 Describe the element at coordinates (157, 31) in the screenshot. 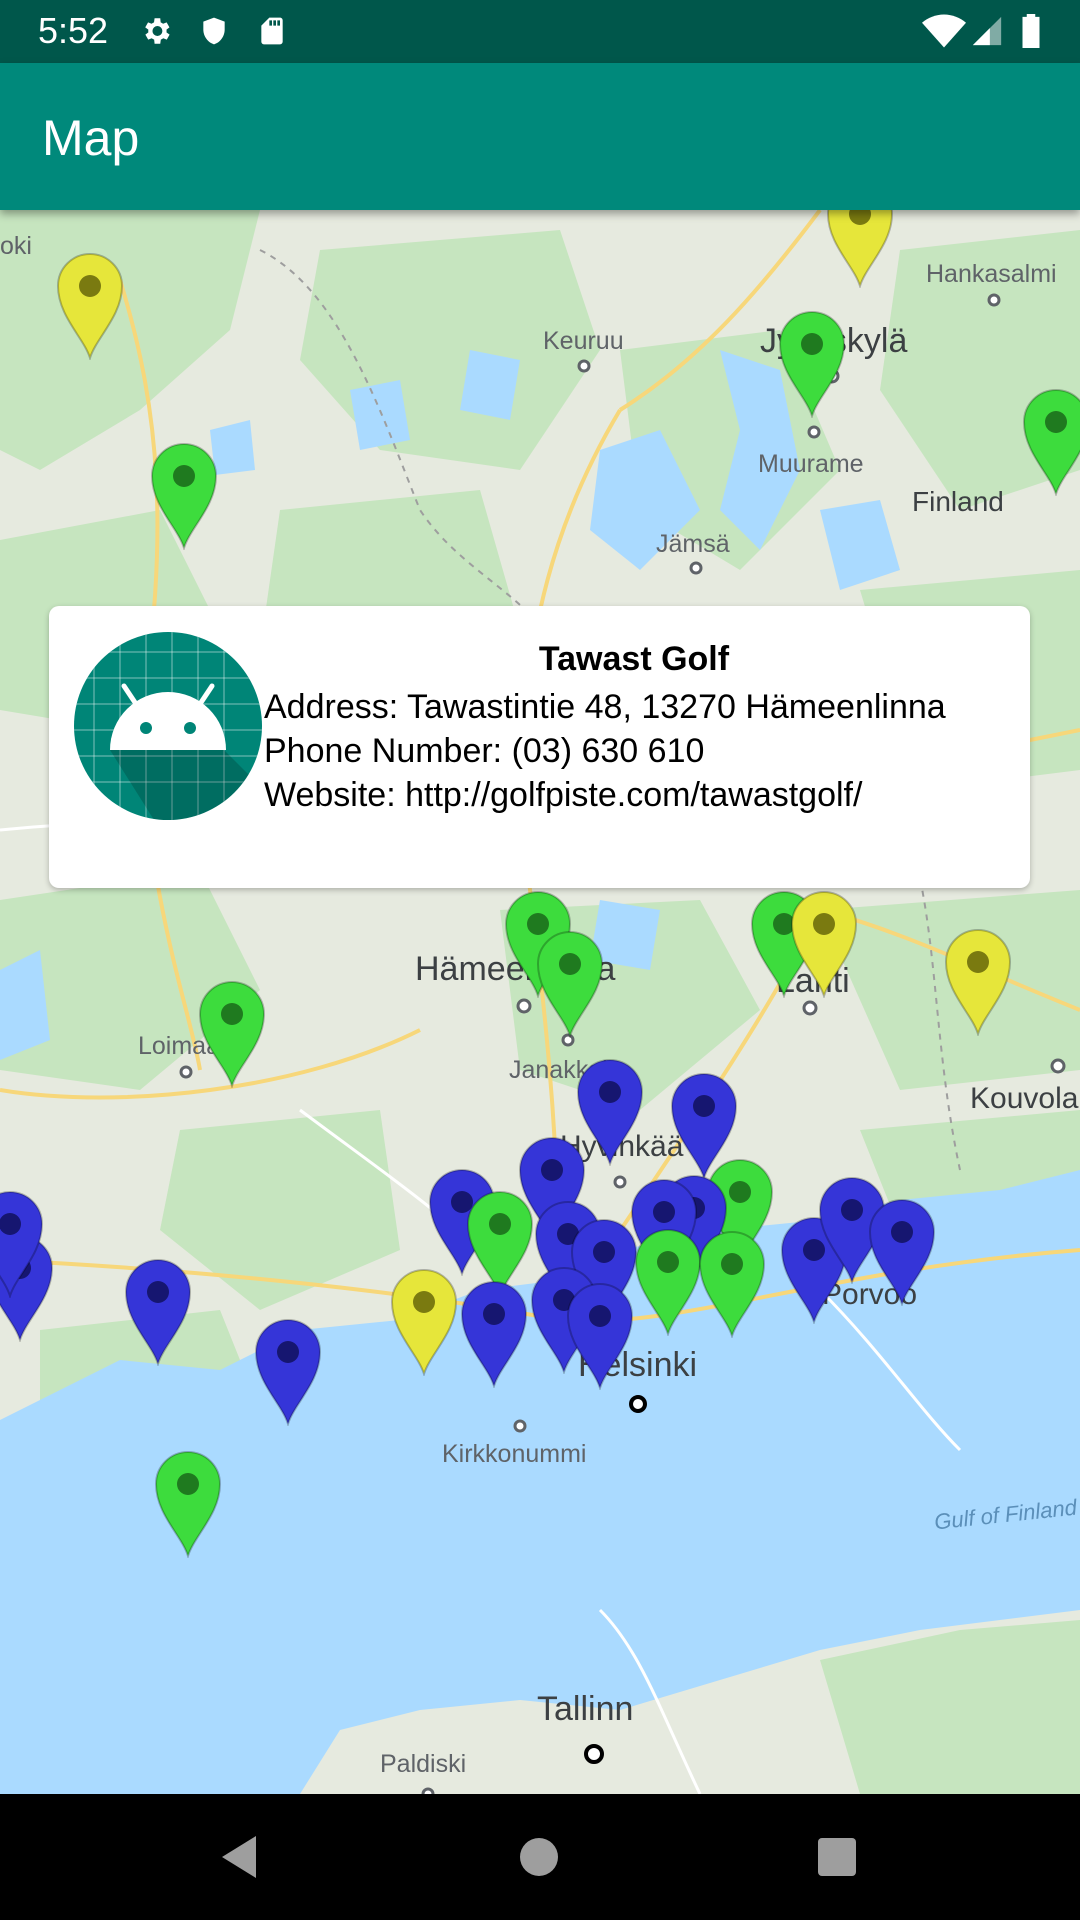

I see `settings-icon` at that location.